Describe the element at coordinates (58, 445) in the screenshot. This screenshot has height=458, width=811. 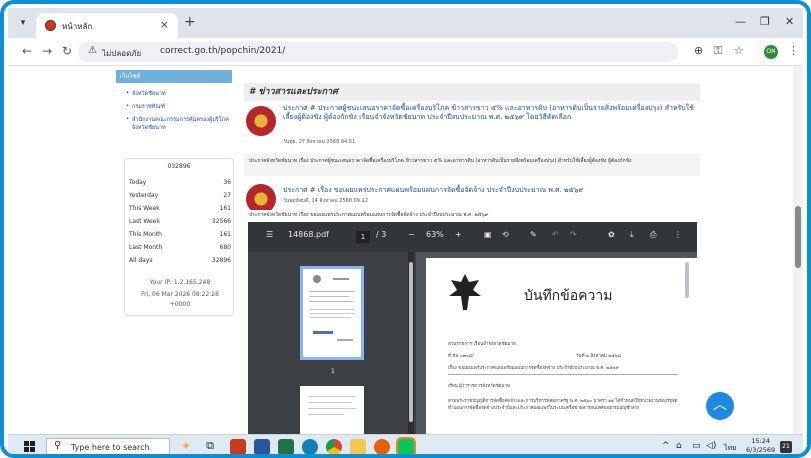
I see `search-icon: ⚲` at that location.